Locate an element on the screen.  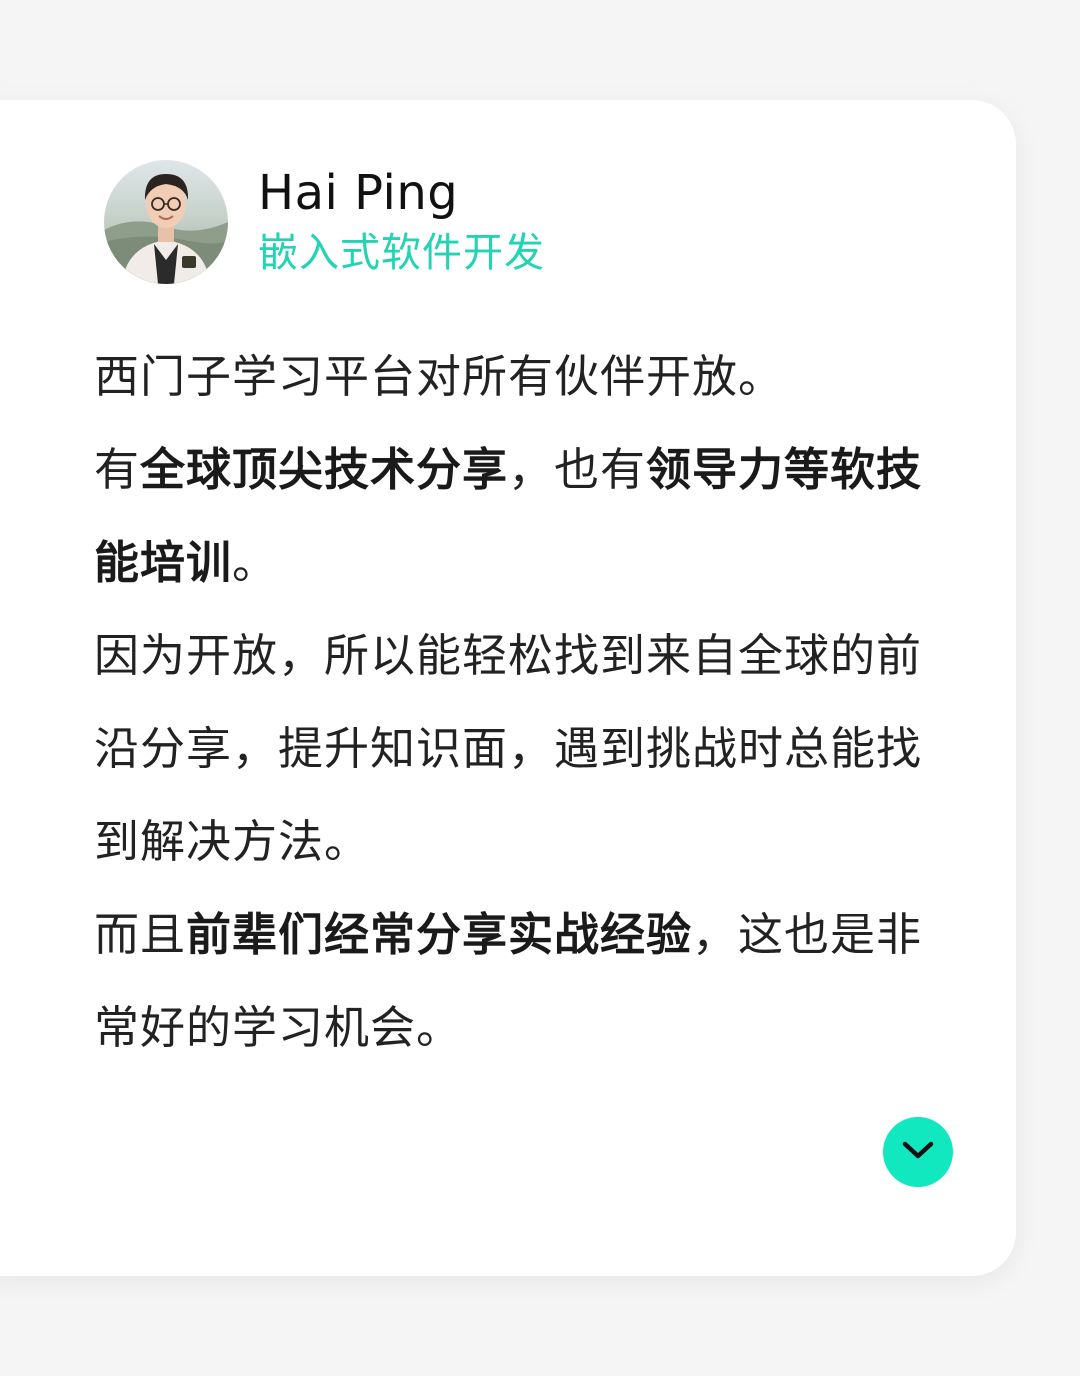
highlight-text: 全球顶尖技术分享 is located at coordinates (324, 469).